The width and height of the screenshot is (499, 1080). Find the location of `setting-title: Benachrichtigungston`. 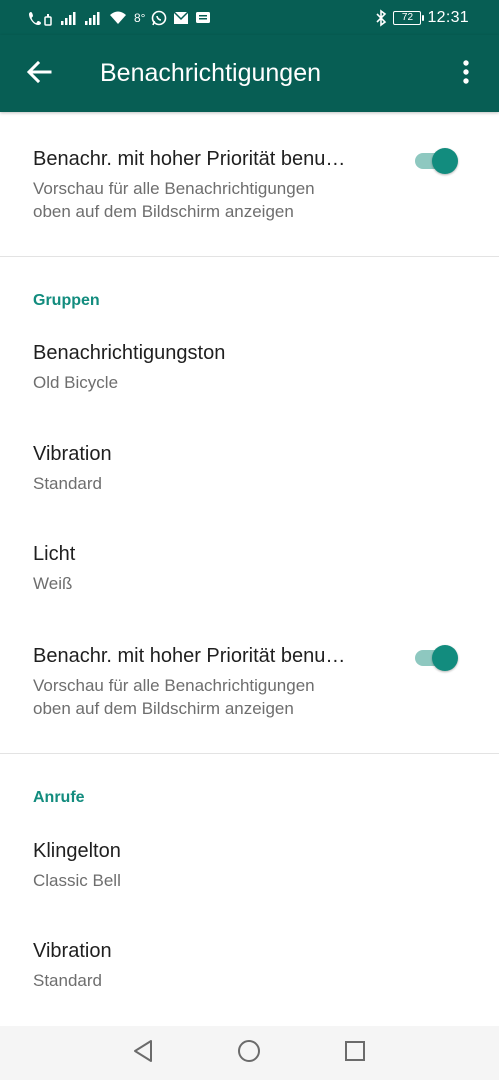

setting-title: Benachrichtigungston is located at coordinates (129, 353).